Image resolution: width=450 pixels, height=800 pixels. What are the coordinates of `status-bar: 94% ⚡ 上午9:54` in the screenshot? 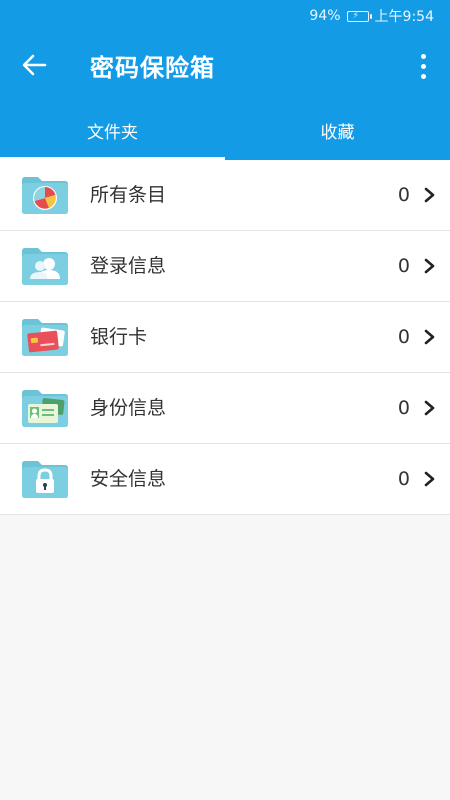 It's located at (225, 15).